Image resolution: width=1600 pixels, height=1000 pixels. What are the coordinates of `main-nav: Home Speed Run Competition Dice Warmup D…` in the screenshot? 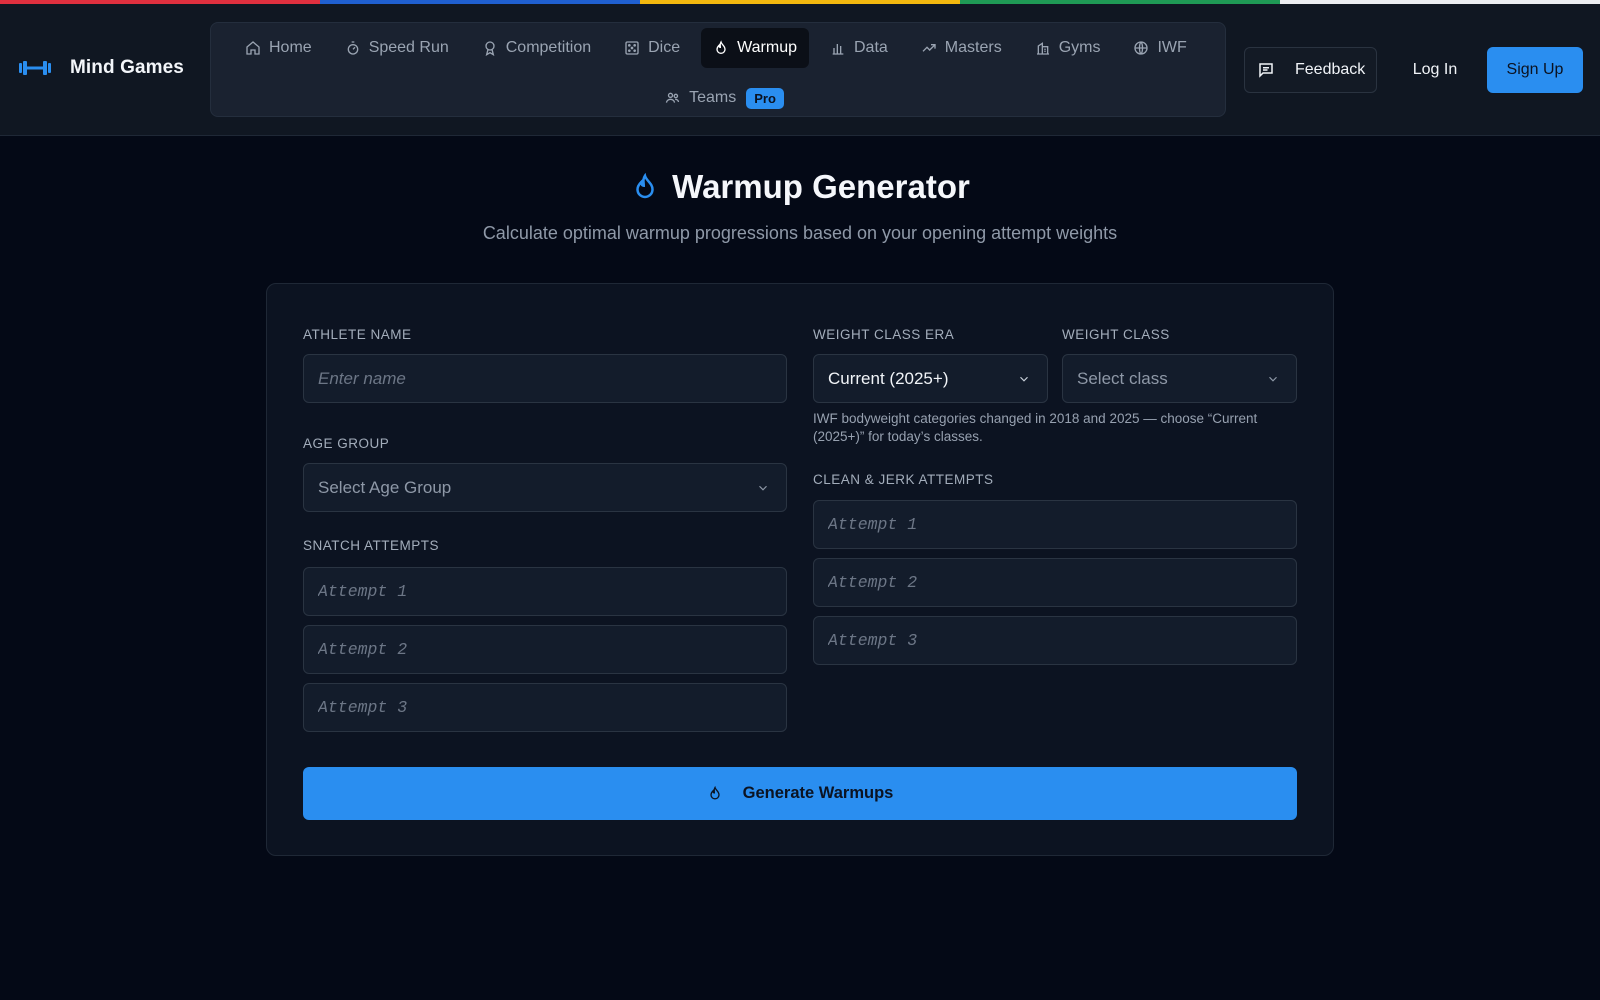 It's located at (718, 69).